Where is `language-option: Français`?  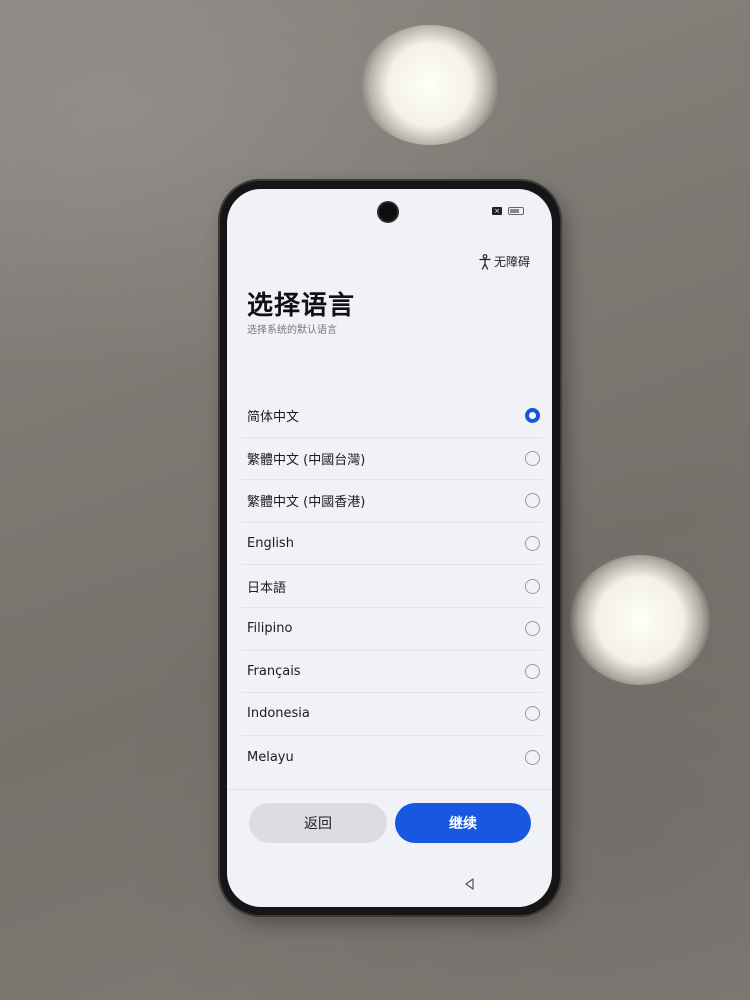
language-option: Français is located at coordinates (392, 672).